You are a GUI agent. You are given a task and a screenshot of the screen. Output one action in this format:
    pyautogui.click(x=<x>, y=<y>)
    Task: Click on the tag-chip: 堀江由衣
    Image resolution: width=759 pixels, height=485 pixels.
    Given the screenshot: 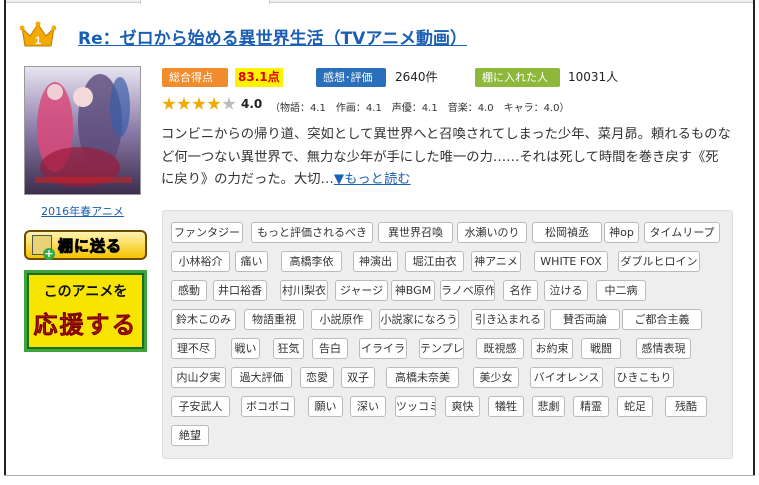 What is the action you would take?
    pyautogui.click(x=434, y=261)
    